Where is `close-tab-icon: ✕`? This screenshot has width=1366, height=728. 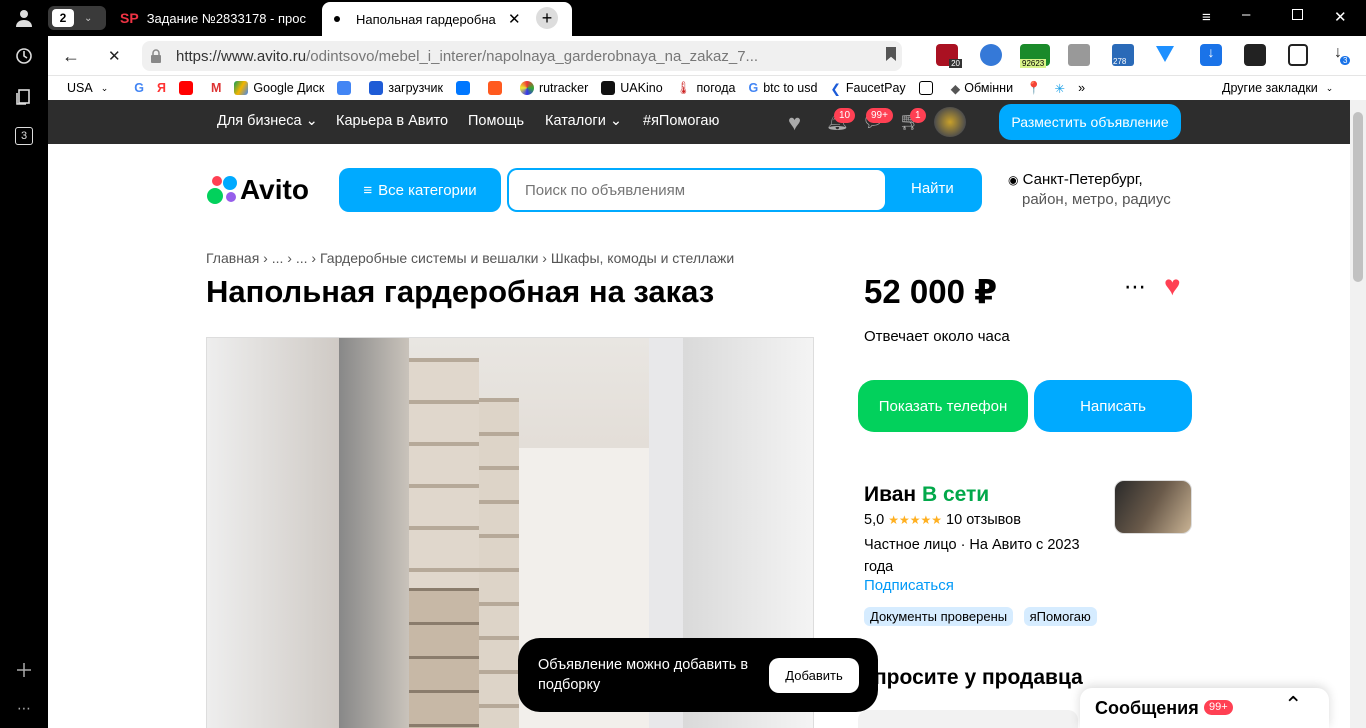
close-tab-icon: ✕ is located at coordinates (514, 19).